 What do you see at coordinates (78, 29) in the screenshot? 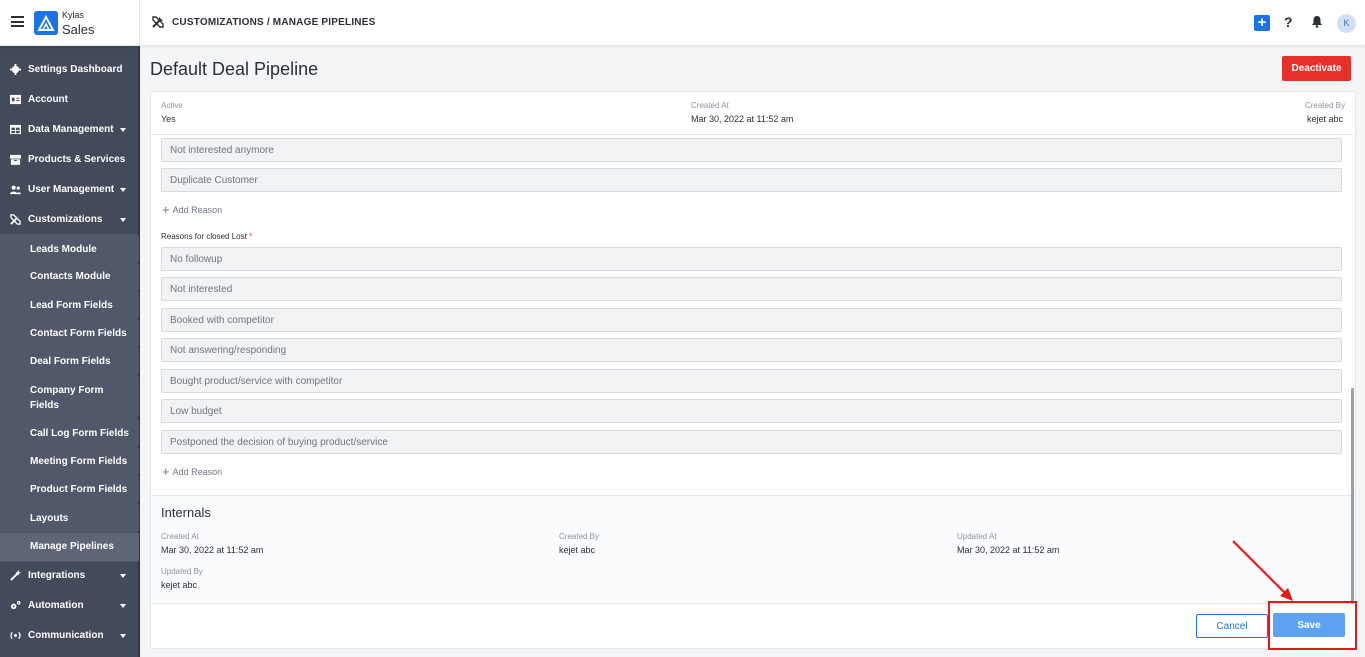
I see `brand-product: Sales` at bounding box center [78, 29].